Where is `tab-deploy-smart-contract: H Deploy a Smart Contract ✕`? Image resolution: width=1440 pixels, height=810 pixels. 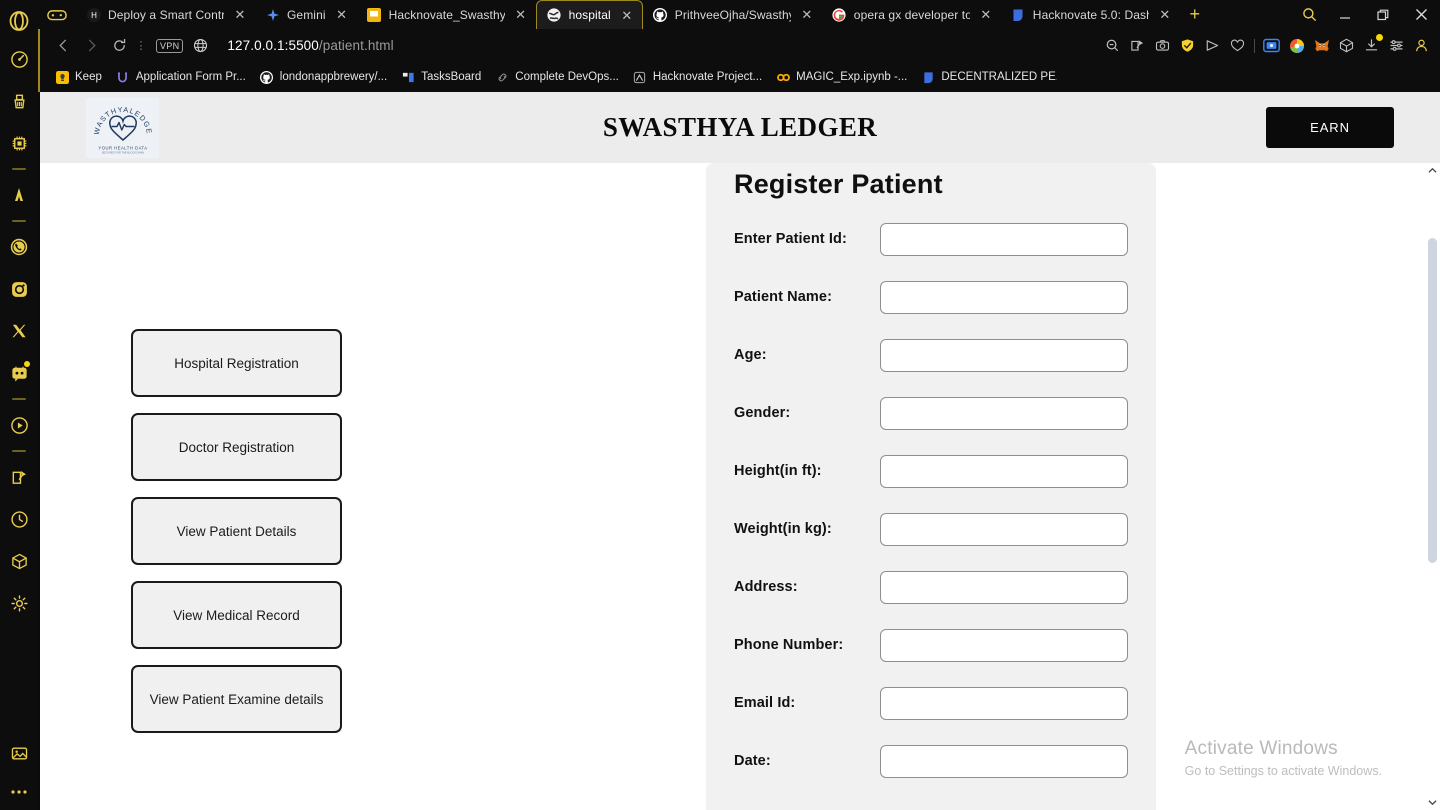
tab-deploy-smart-contract: H Deploy a Smart Contract ✕ is located at coordinates (165, 14).